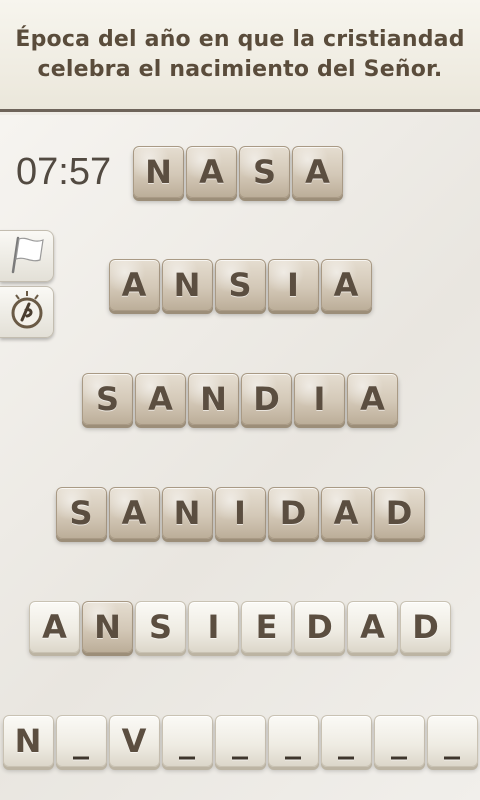 The width and height of the screenshot is (480, 800). I want to click on letter-tile: V, so click(134, 741).